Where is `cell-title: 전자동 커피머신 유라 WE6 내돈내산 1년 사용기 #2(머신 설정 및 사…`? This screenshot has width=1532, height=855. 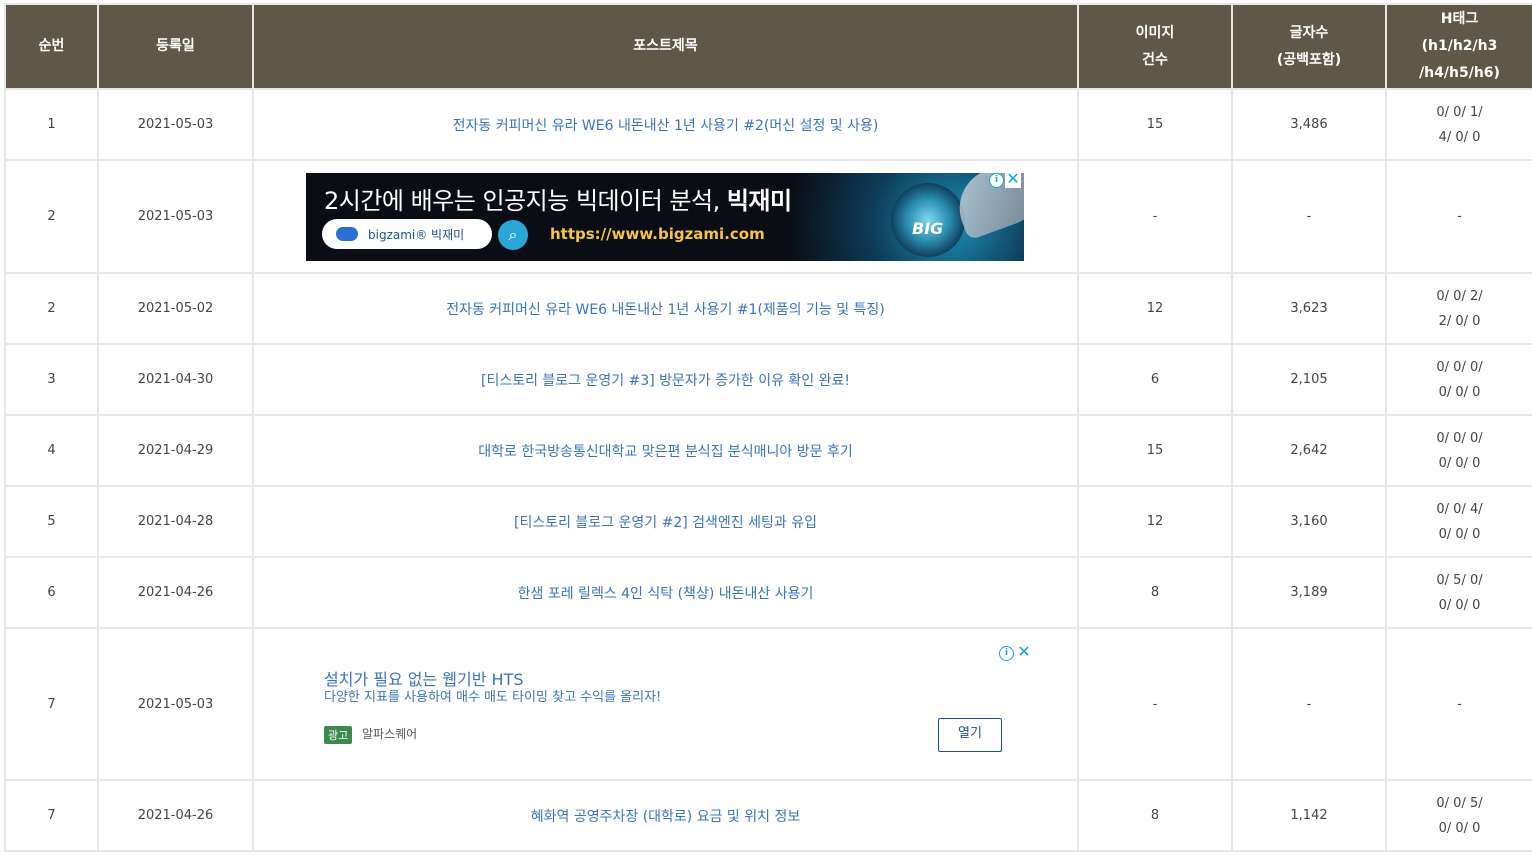 cell-title: 전자동 커피머신 유라 WE6 내돈내산 1년 사용기 #2(머신 설정 및 사… is located at coordinates (665, 124).